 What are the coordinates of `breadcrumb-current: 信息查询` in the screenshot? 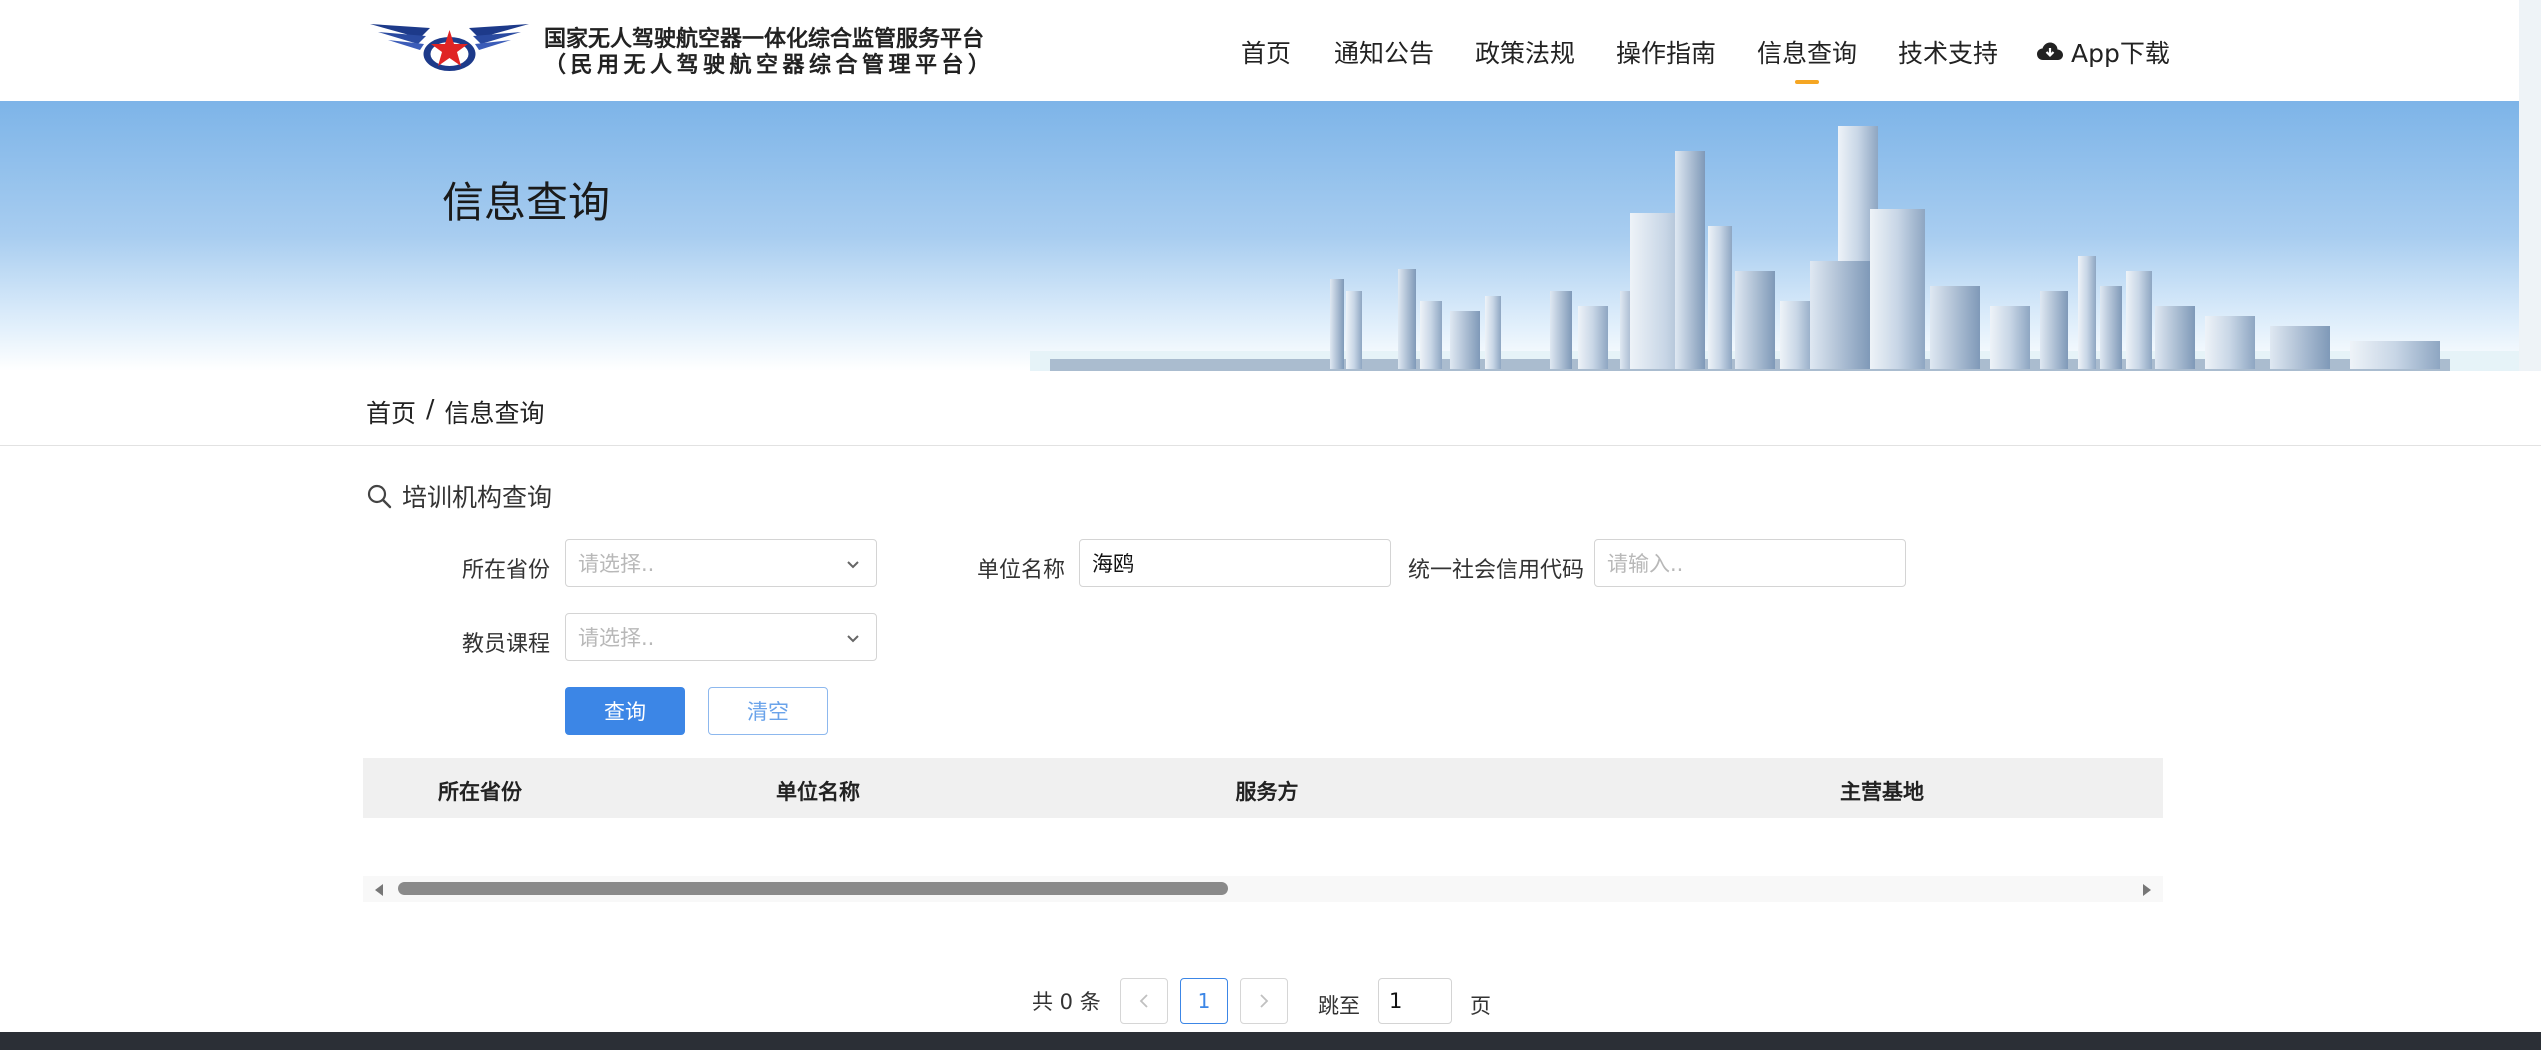 It's located at (494, 413).